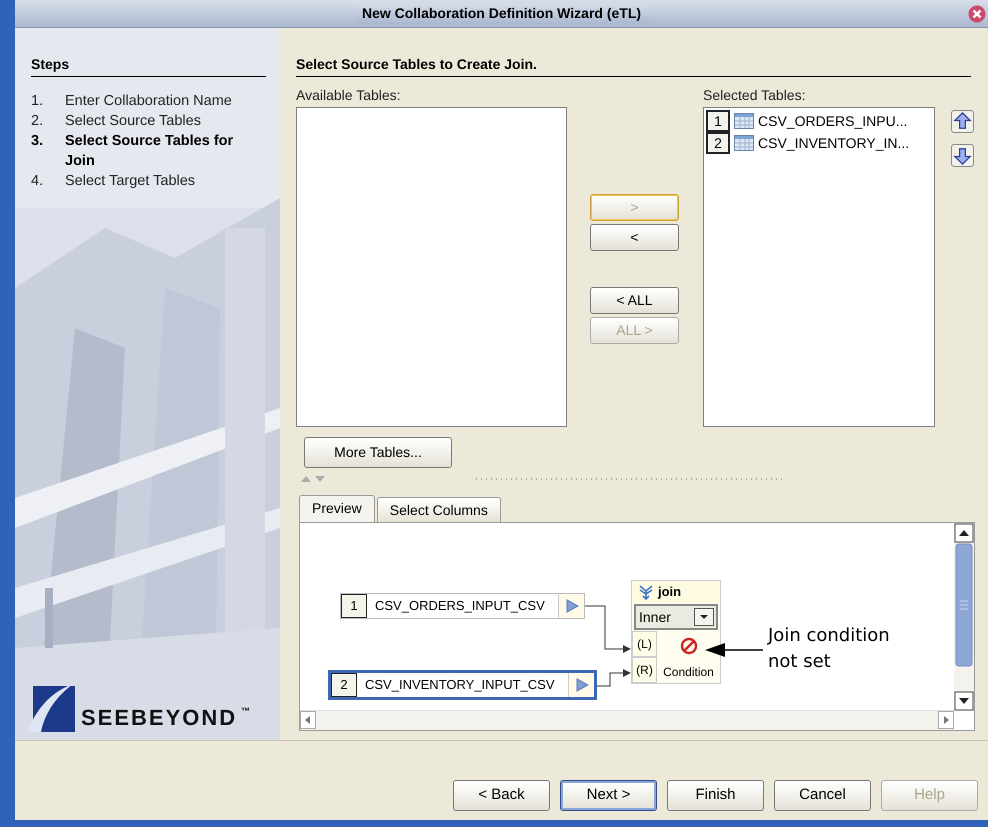  I want to click on wizard-button: Finish, so click(715, 795).